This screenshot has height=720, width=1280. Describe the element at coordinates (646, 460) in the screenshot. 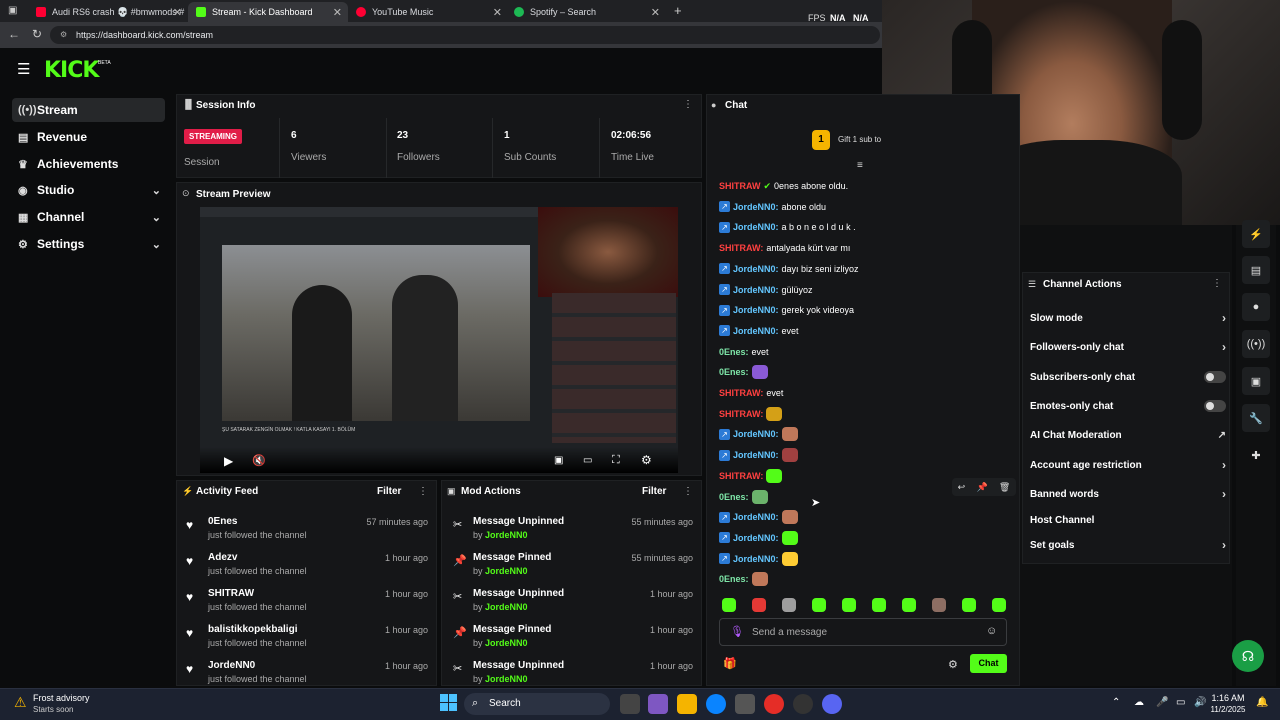

I see `settings-gear-icon: ⚙` at that location.